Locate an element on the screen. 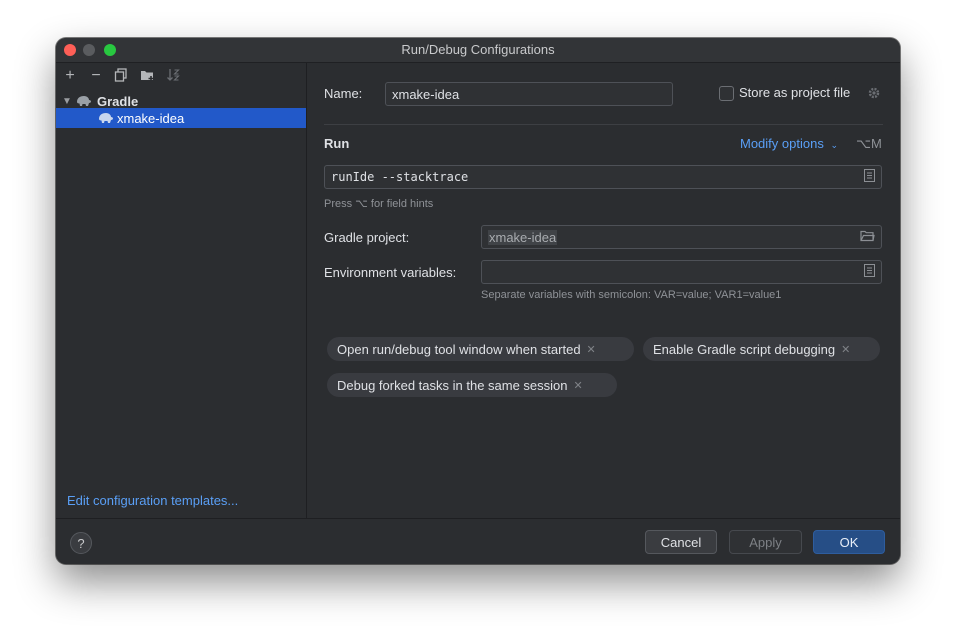 The width and height of the screenshot is (956, 639). tree-item-xmake-idea: xmake-idea is located at coordinates (181, 118).